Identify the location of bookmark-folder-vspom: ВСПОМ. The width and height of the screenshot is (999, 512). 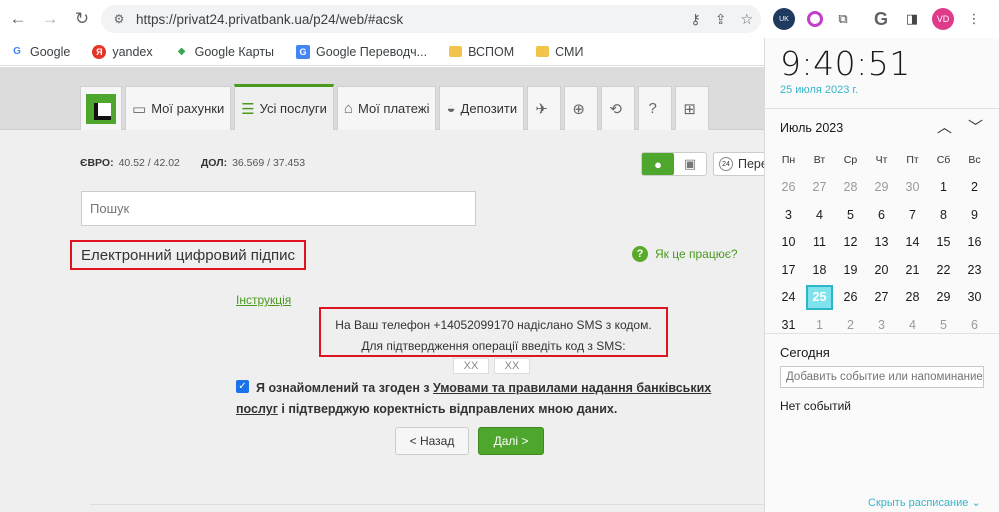
(481, 52).